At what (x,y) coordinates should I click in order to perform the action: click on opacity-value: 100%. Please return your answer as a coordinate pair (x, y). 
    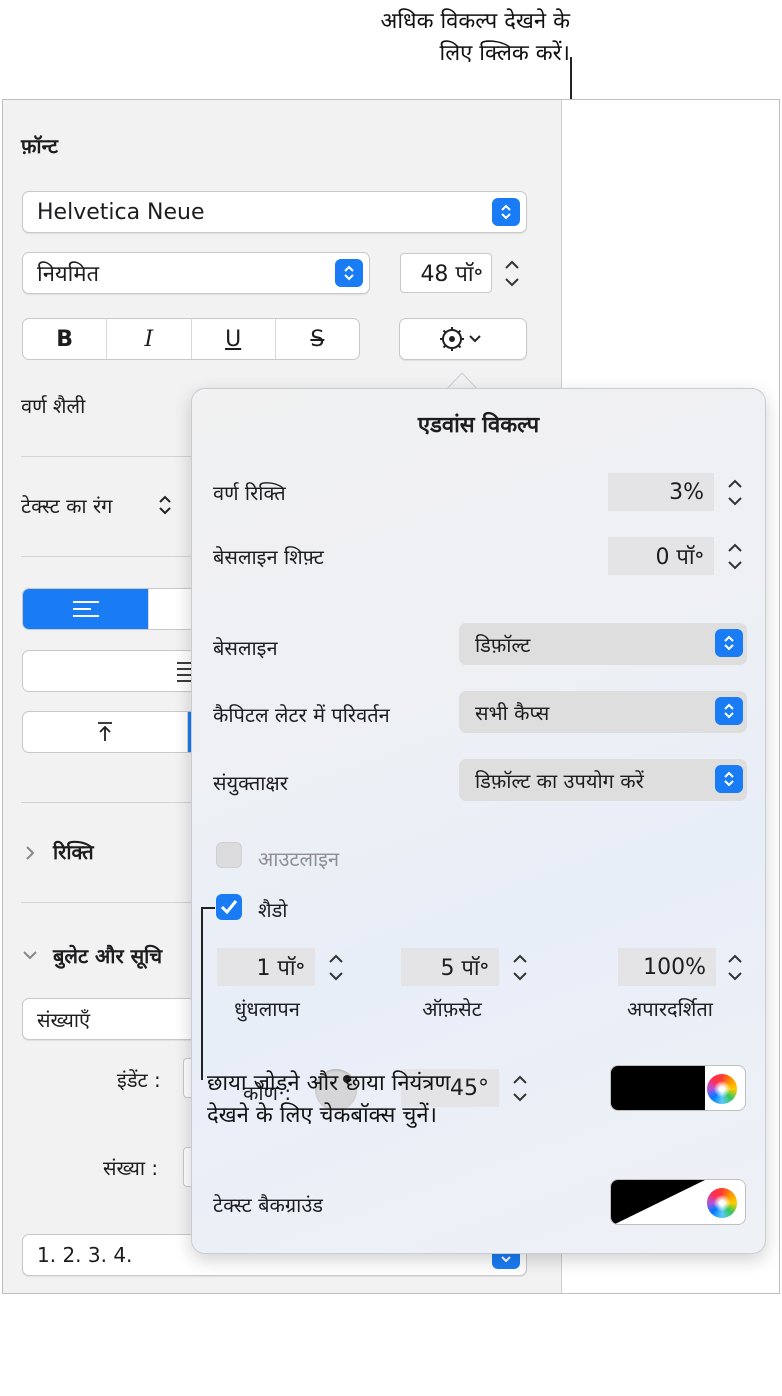
    Looking at the image, I should click on (674, 967).